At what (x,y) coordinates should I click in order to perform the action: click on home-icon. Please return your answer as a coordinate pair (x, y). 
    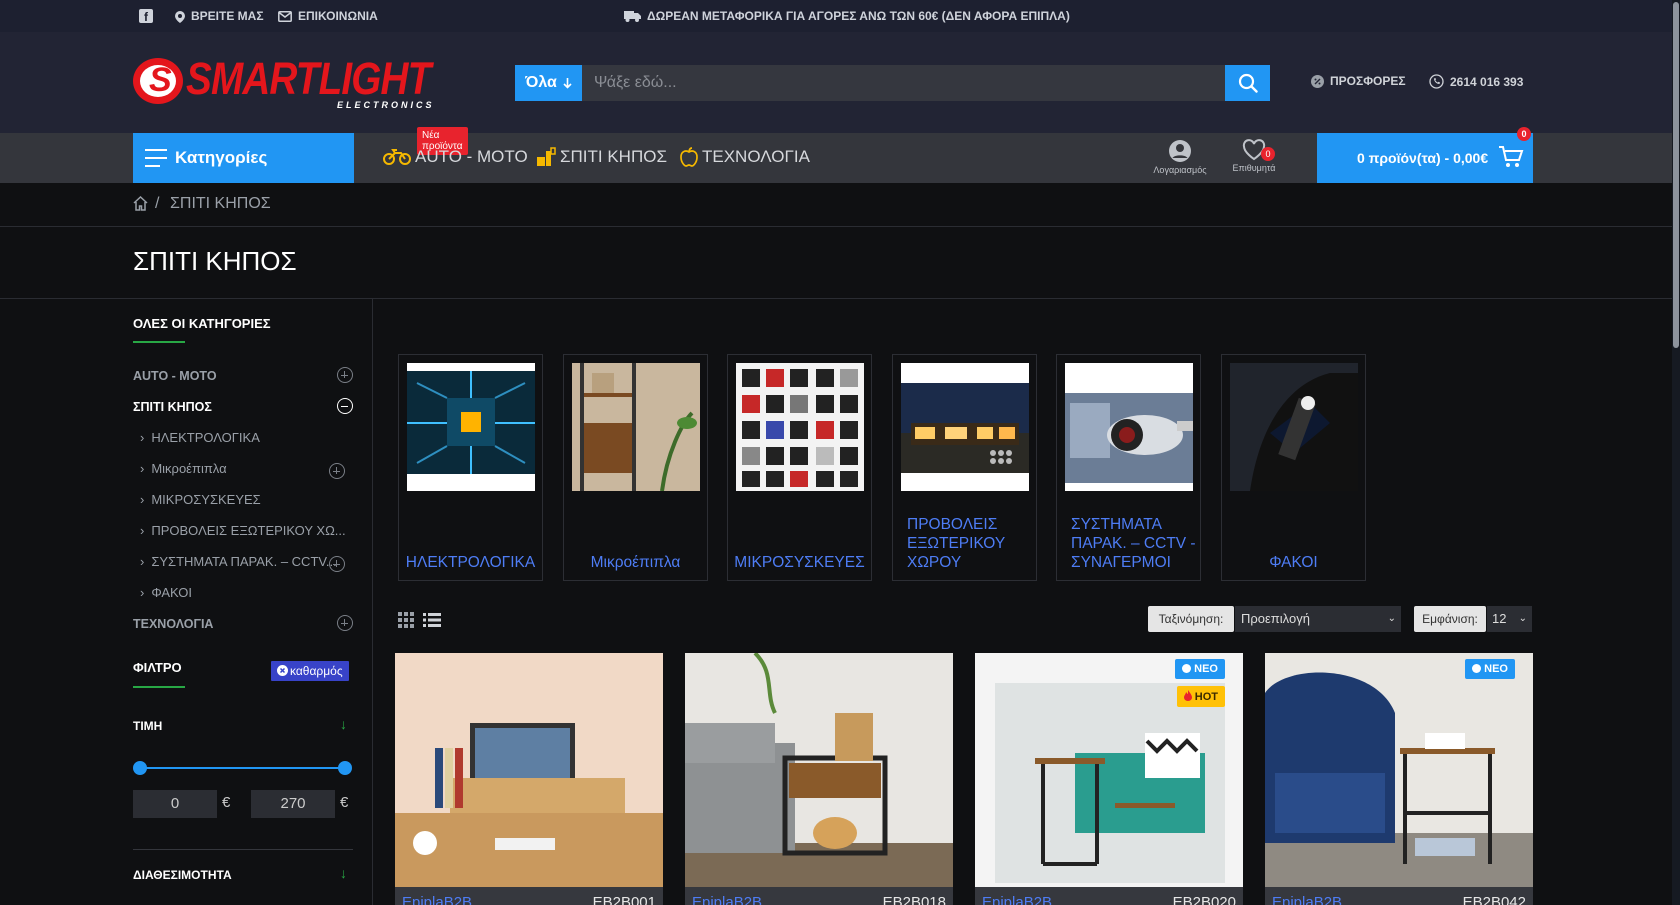
    Looking at the image, I should click on (140, 203).